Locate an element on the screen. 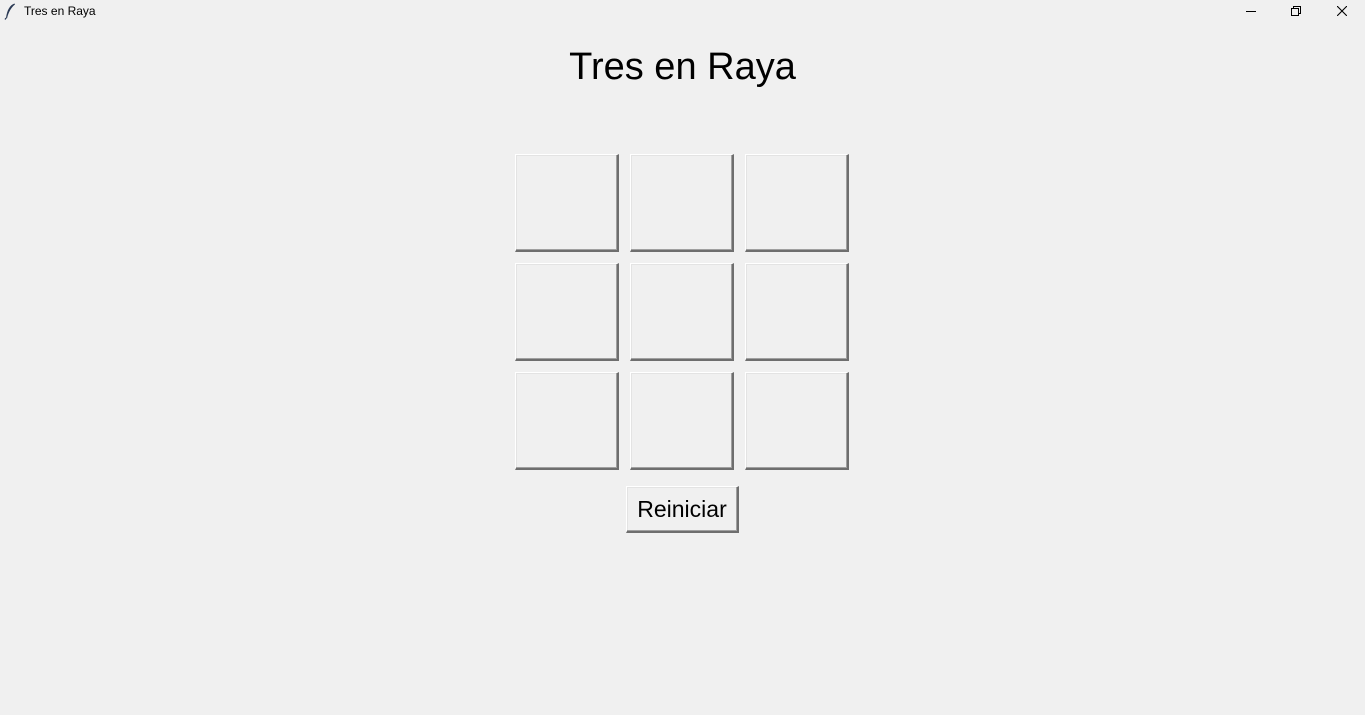  window-title: Tres en Raya is located at coordinates (60, 11).